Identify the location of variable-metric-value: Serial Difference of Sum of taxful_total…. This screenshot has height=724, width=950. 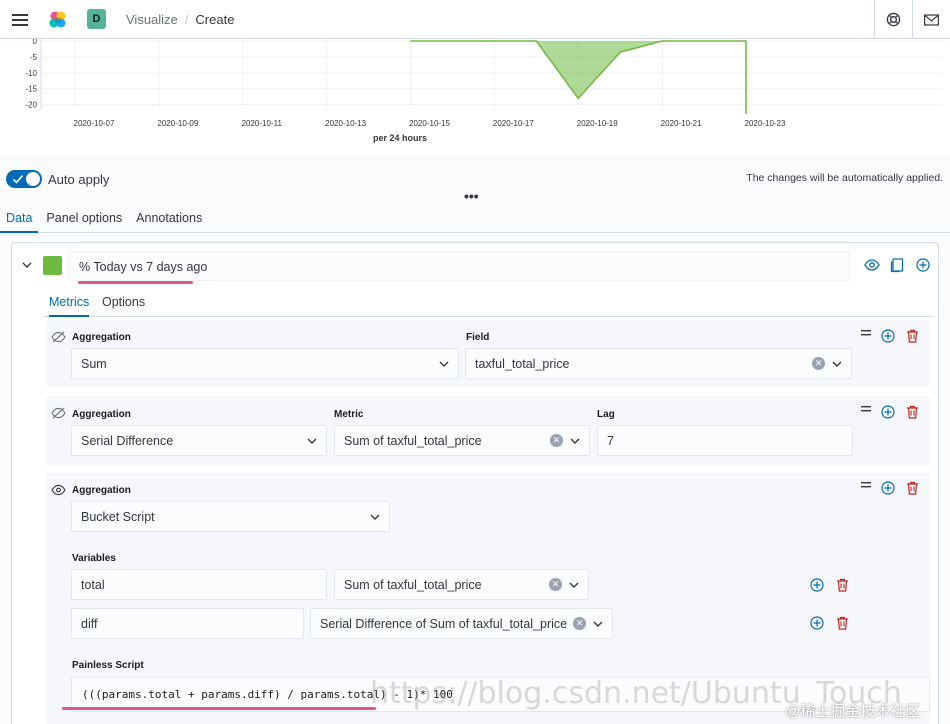
(444, 624).